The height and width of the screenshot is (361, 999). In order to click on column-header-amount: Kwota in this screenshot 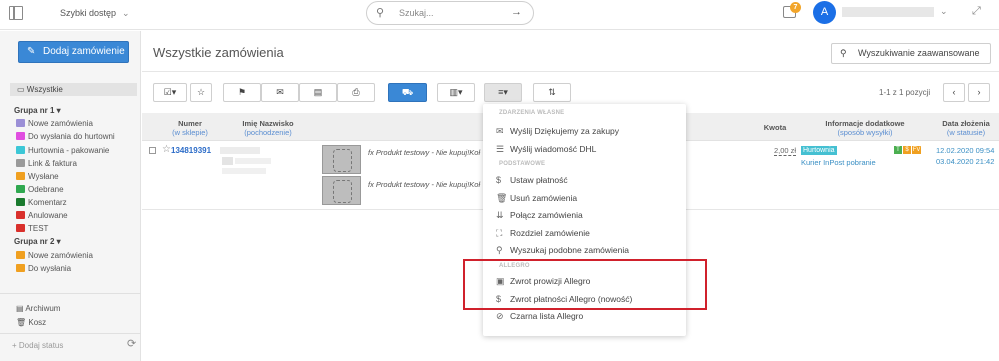, I will do `click(775, 127)`.